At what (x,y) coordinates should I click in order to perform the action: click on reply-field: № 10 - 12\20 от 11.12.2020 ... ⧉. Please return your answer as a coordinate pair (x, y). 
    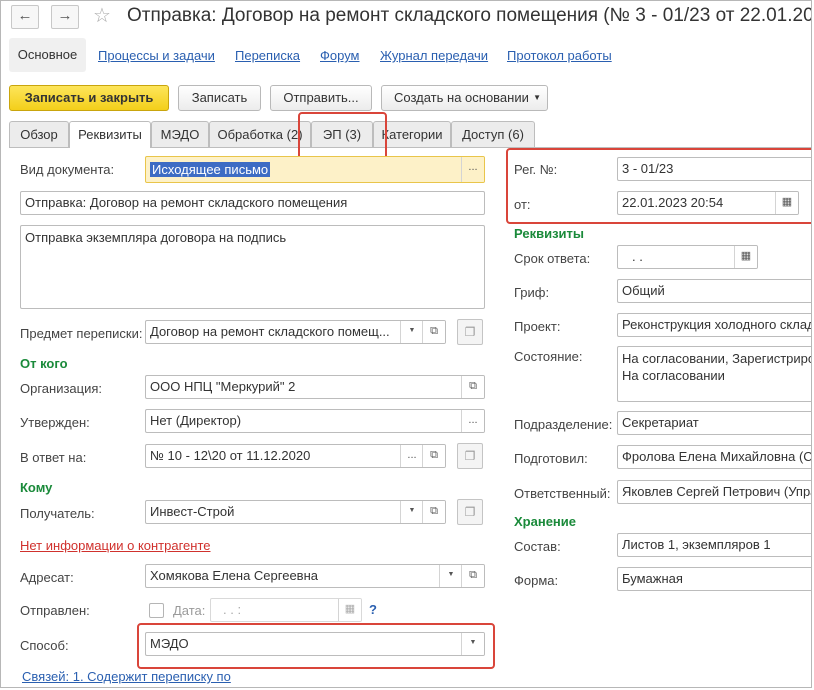
    Looking at the image, I should click on (295, 456).